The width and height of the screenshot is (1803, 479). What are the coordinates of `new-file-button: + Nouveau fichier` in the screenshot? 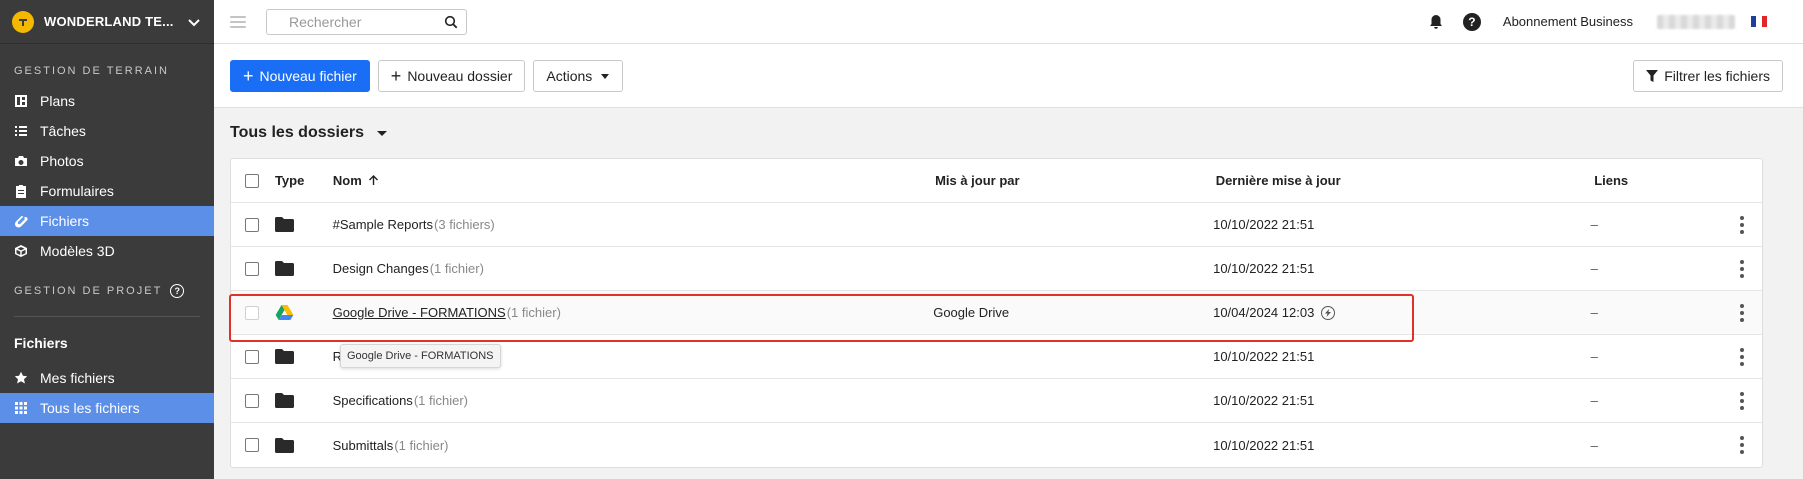 It's located at (300, 75).